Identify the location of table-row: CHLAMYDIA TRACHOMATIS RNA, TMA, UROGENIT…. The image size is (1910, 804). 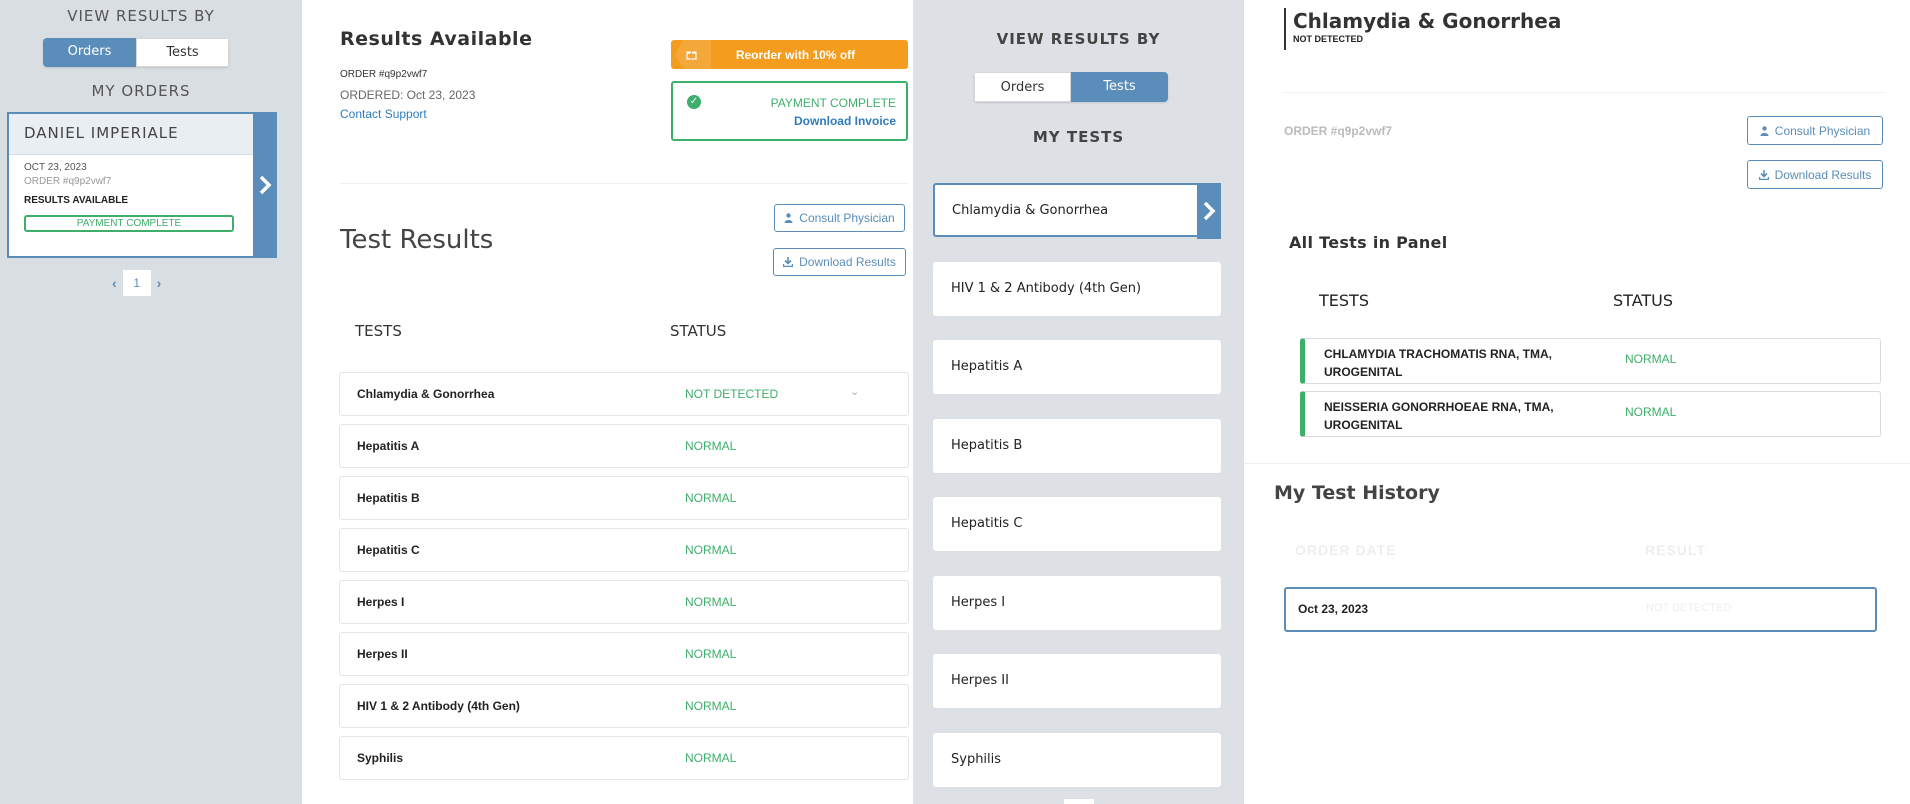
(1590, 361).